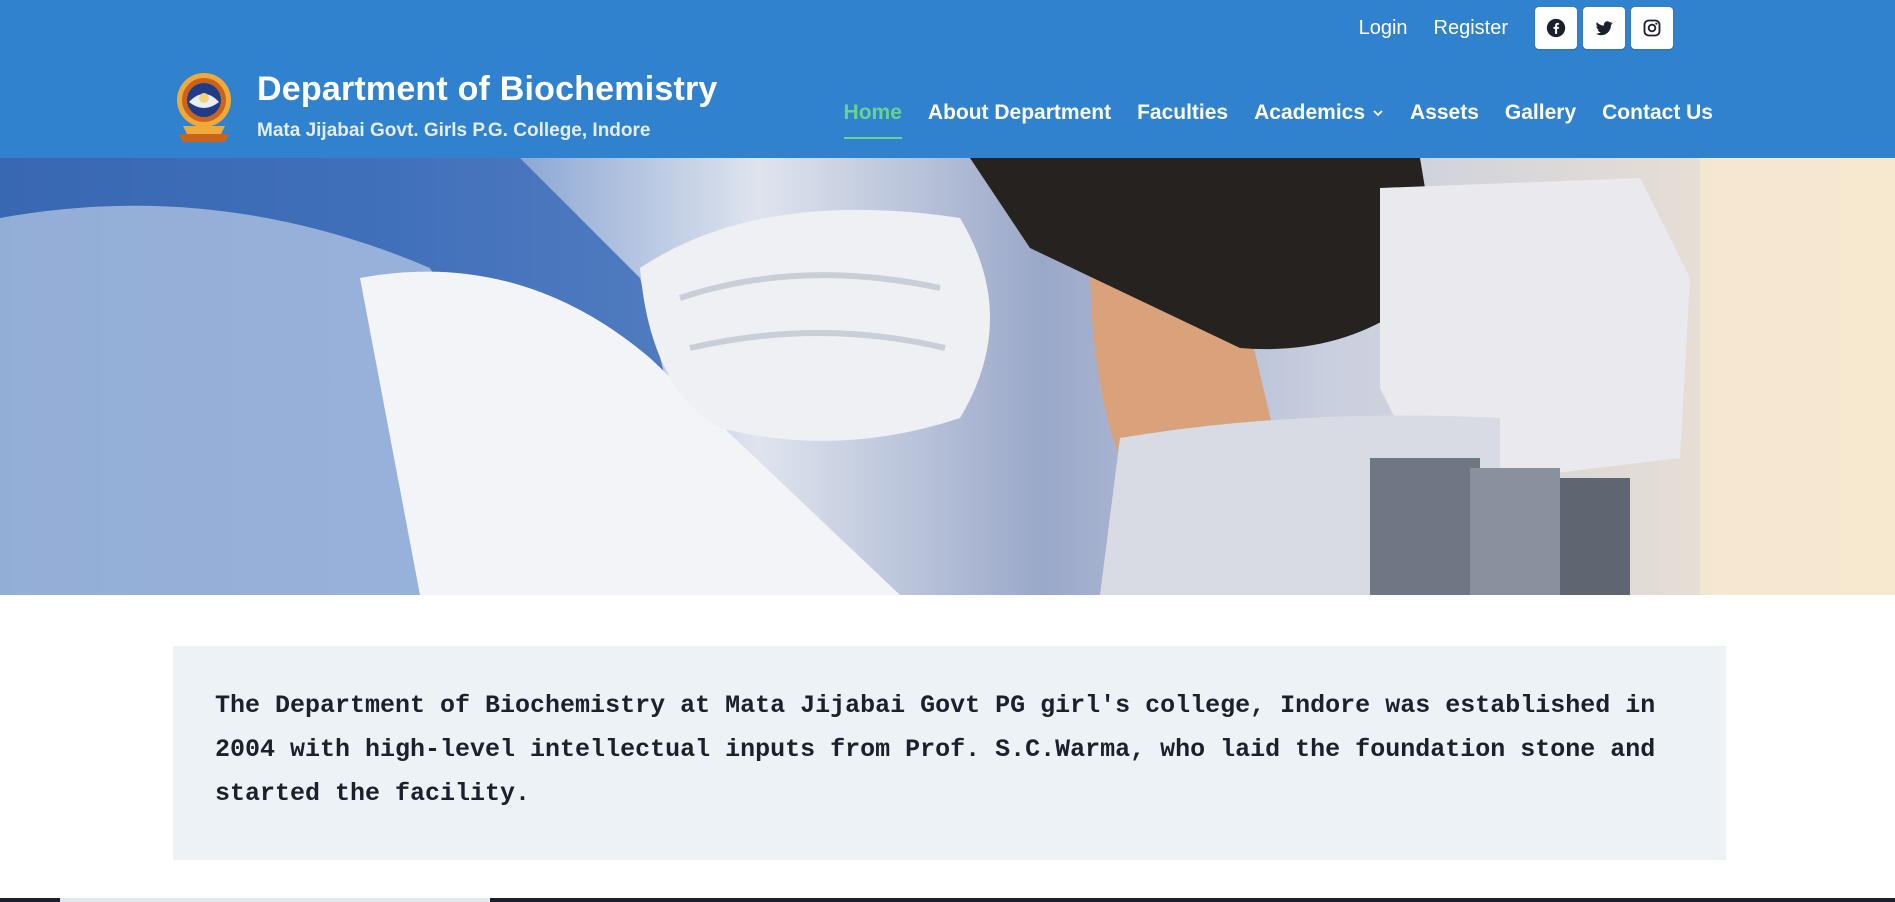  What do you see at coordinates (204, 107) in the screenshot?
I see `college-emblem-icon` at bounding box center [204, 107].